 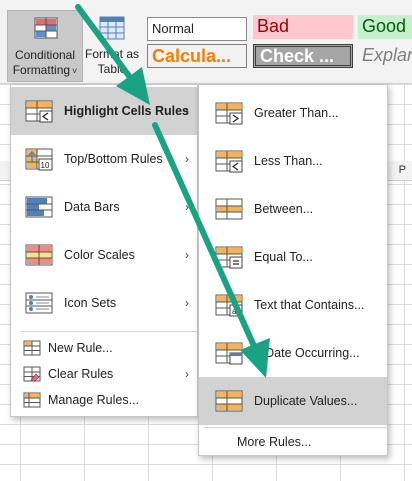 I want to click on top-bottom-rules-icon: 10, so click(x=39, y=159).